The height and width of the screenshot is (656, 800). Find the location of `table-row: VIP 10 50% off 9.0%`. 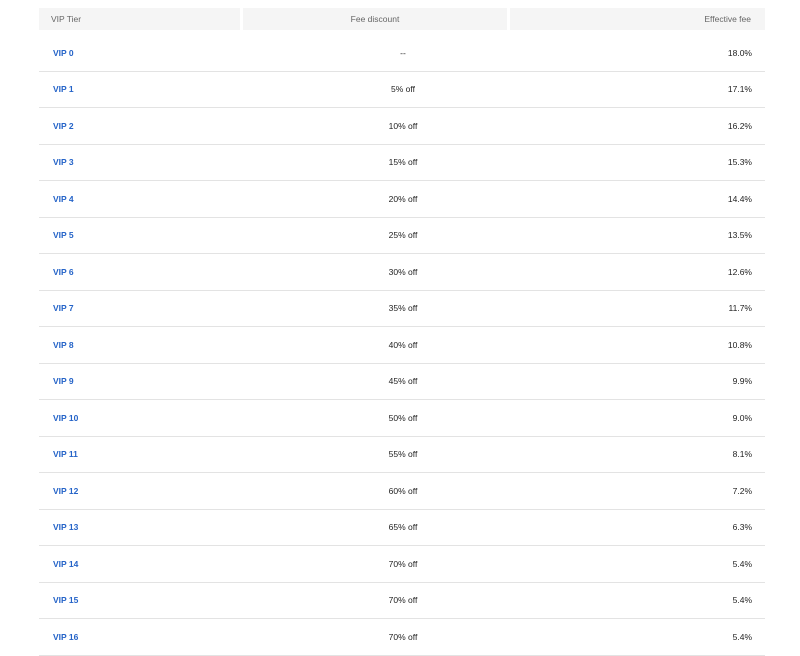

table-row: VIP 10 50% off 9.0% is located at coordinates (402, 418).